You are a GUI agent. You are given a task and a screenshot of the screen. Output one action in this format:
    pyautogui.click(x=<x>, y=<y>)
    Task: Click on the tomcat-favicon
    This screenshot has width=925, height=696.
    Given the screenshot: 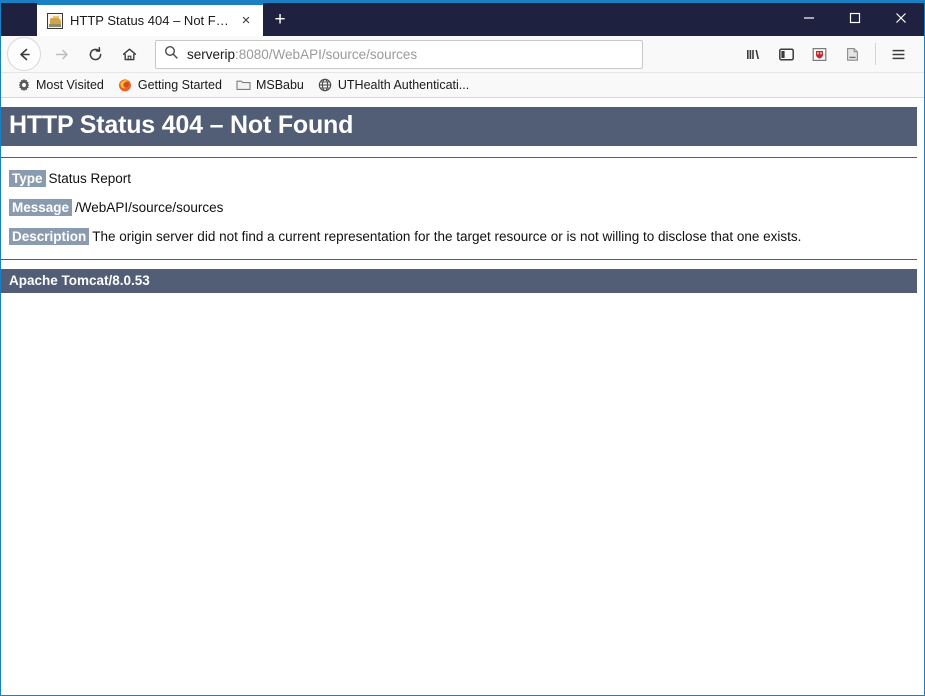 What is the action you would take?
    pyautogui.click(x=55, y=20)
    